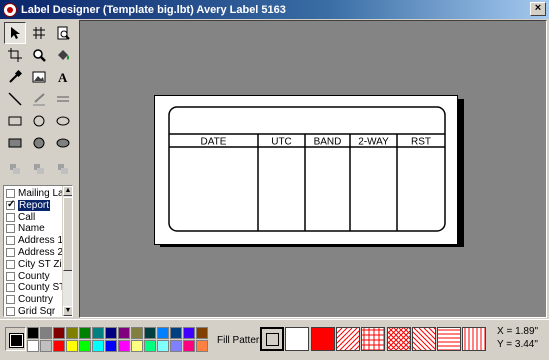 Image resolution: width=549 pixels, height=360 pixels. What do you see at coordinates (15, 143) in the screenshot?
I see `filled-rectangle-tool-icon` at bounding box center [15, 143].